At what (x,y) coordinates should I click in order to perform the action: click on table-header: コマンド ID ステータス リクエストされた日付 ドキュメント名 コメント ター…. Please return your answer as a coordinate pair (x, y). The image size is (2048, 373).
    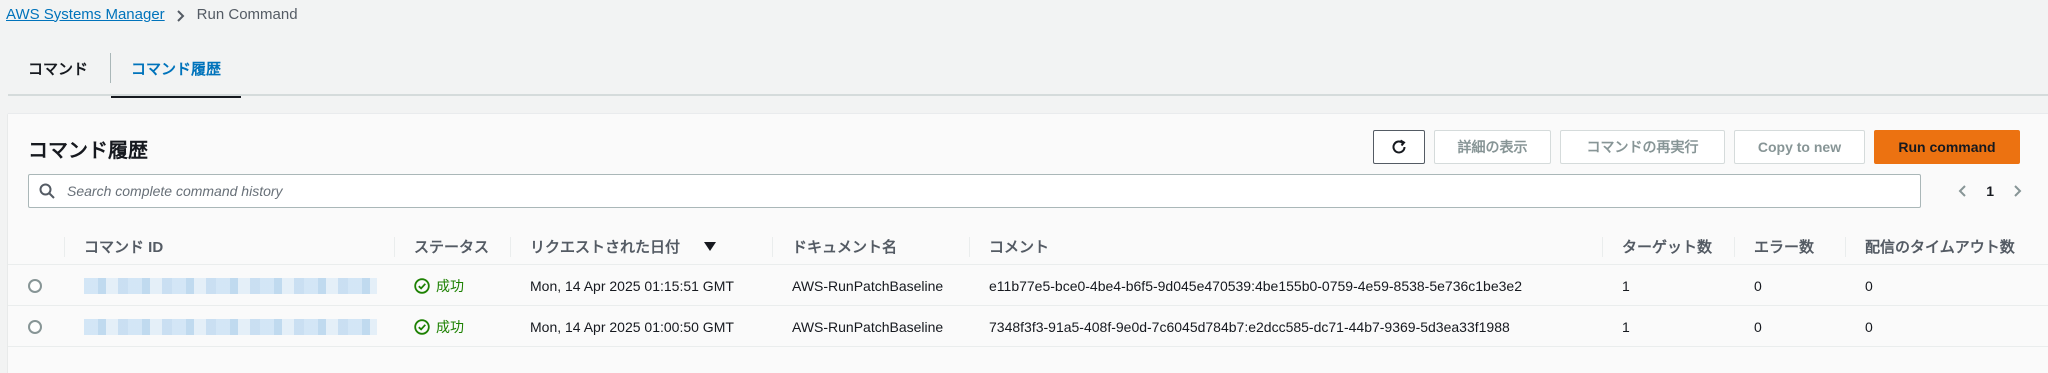
    Looking at the image, I should click on (1028, 247).